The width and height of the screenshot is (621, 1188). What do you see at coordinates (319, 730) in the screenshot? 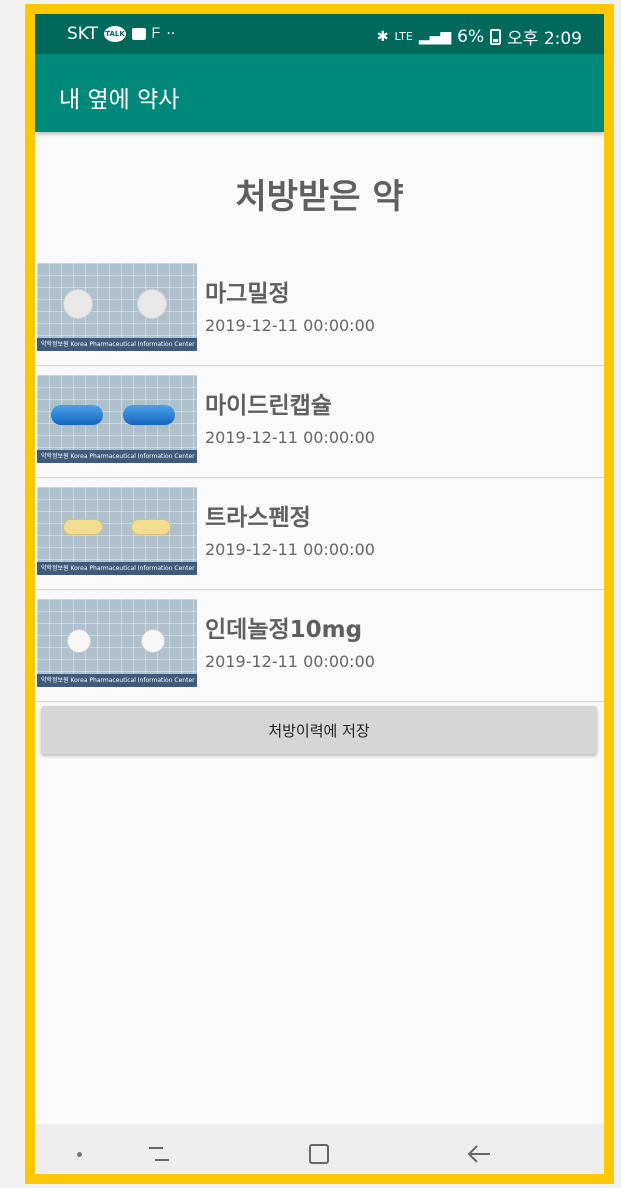
I see `save-history-button: 처방이력에 저장` at bounding box center [319, 730].